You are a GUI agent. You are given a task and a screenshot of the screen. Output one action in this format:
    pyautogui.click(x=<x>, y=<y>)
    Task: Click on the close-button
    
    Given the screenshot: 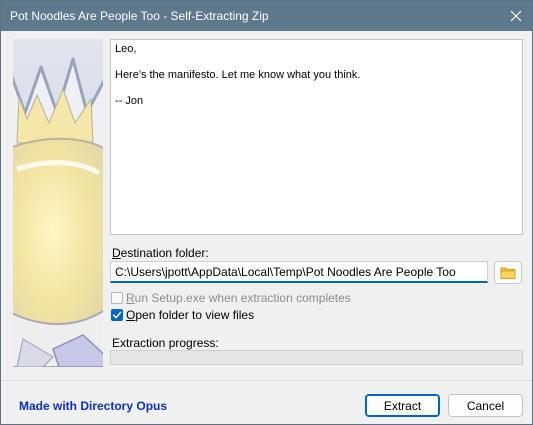 What is the action you would take?
    pyautogui.click(x=516, y=16)
    